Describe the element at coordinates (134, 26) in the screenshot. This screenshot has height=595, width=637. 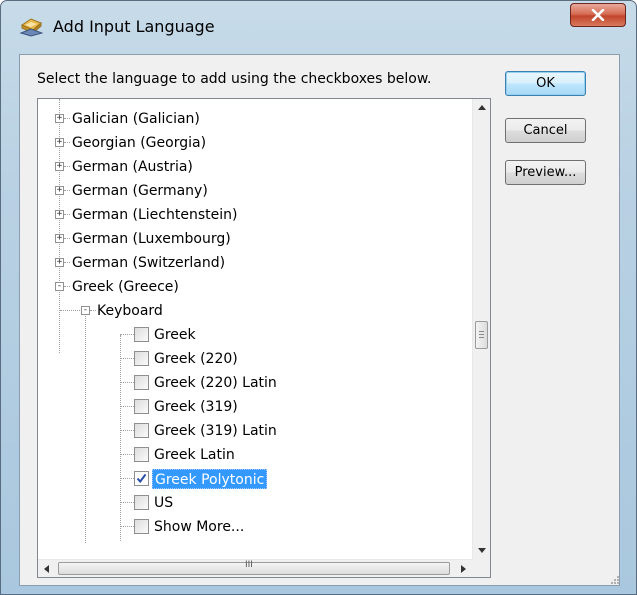
I see `window-title: Add Input Language` at that location.